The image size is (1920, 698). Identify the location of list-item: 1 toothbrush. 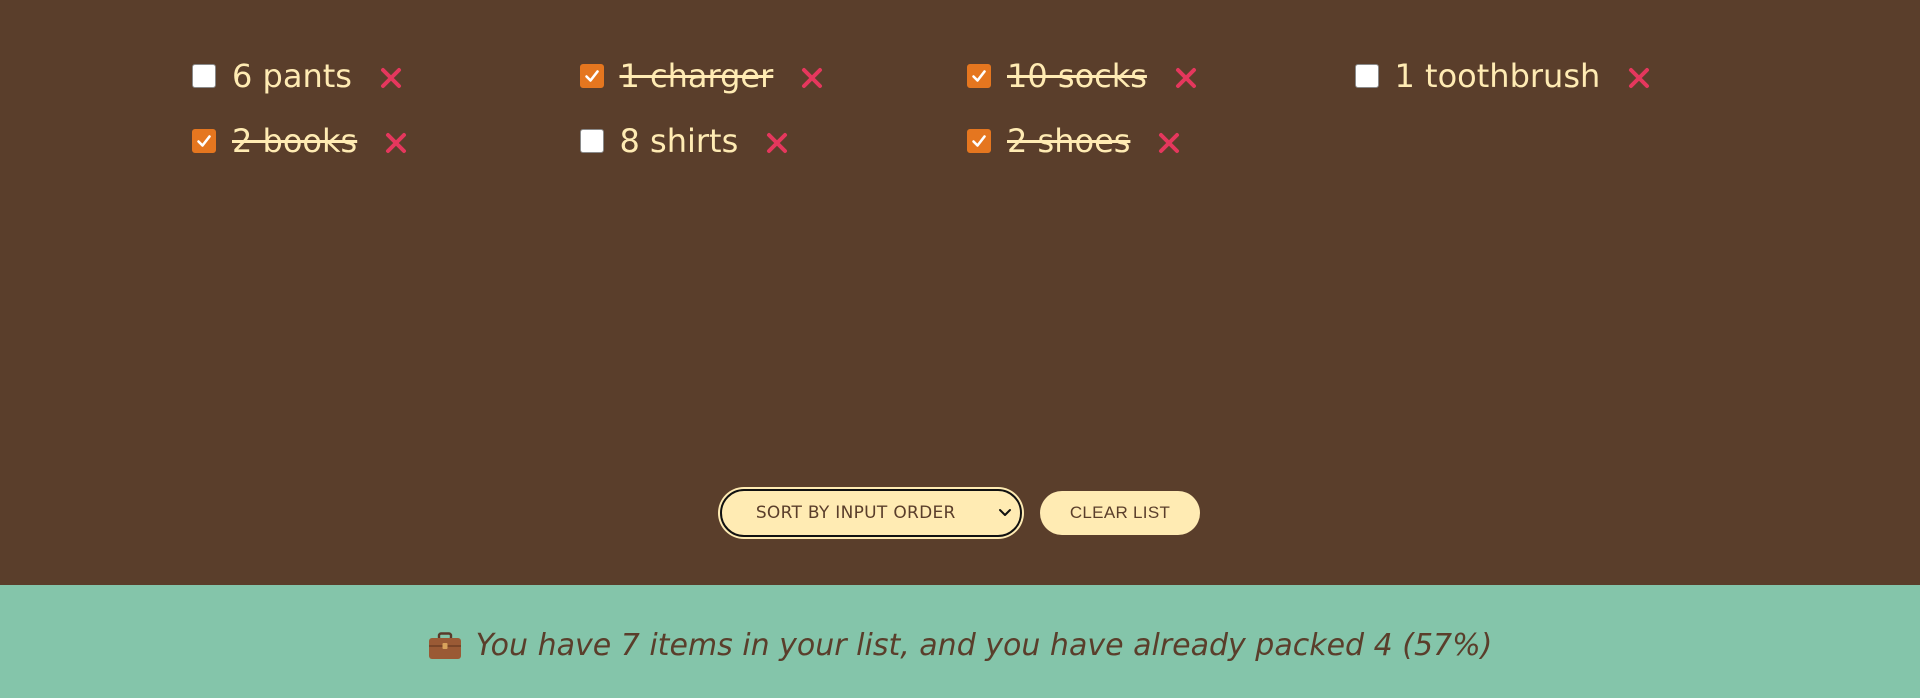
(1548, 75).